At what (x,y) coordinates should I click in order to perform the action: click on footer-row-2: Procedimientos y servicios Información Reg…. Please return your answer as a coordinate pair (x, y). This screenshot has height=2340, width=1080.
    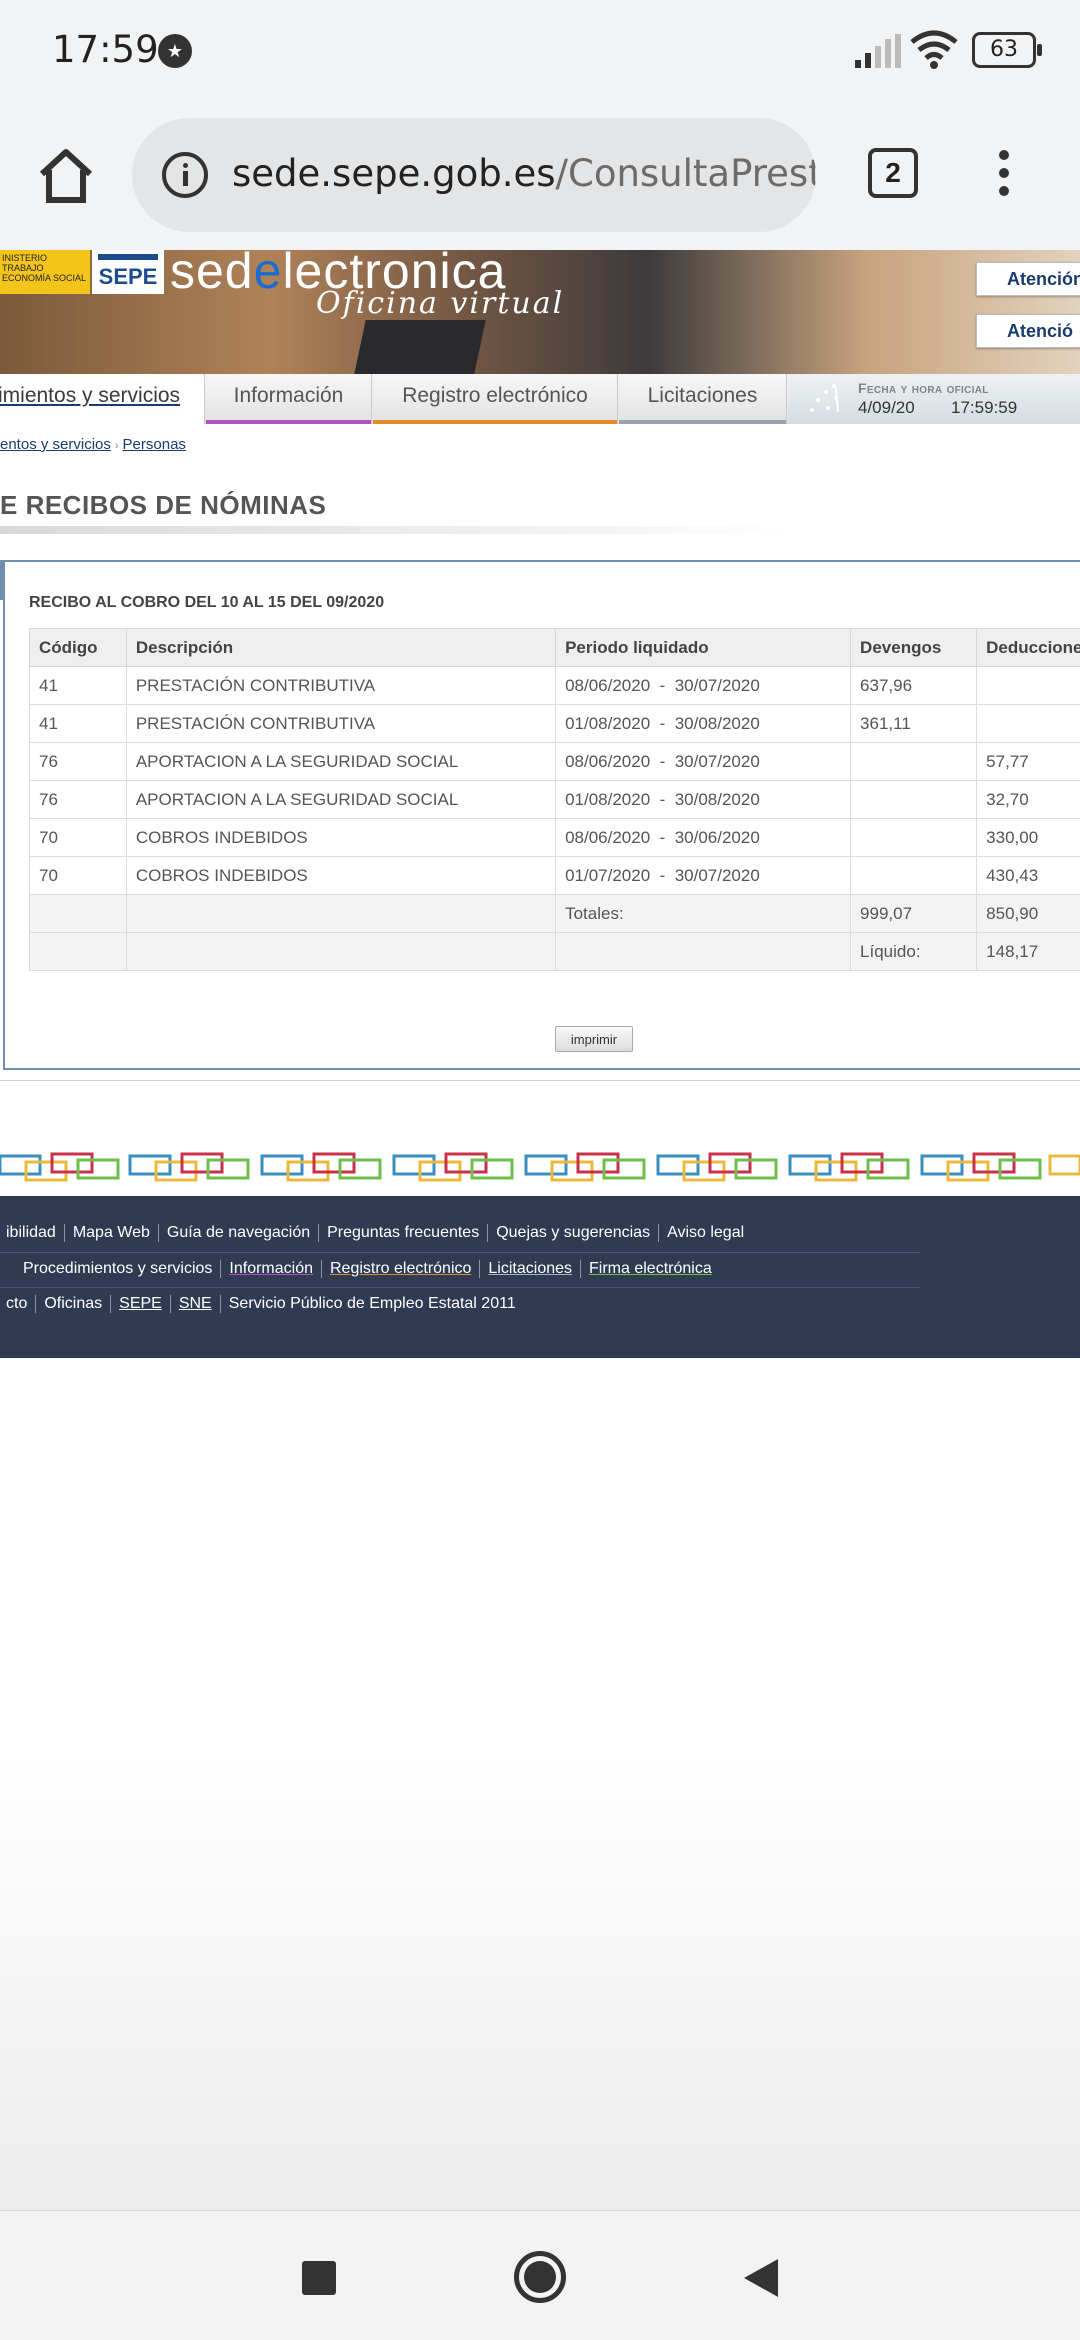
    Looking at the image, I should click on (360, 1269).